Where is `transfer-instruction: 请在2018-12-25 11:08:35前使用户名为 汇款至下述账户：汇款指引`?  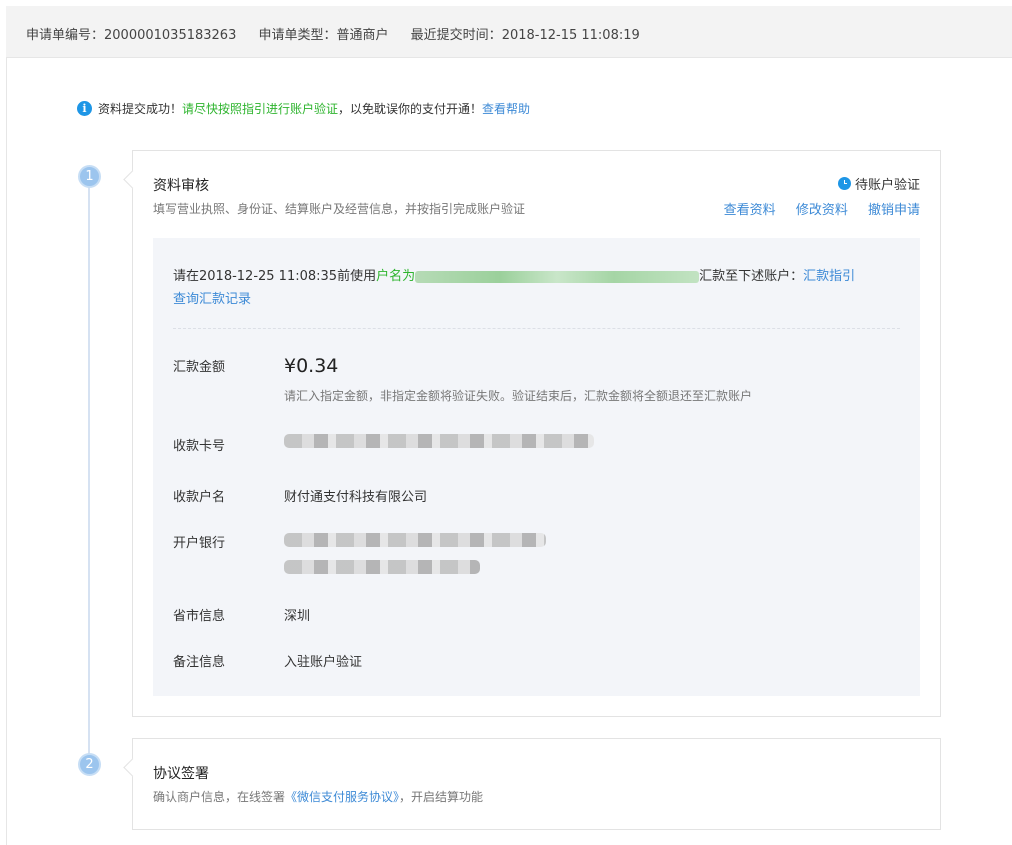 transfer-instruction: 请在2018-12-25 11:08:35前使用户名为 汇款至下述账户：汇款指引 is located at coordinates (514, 274).